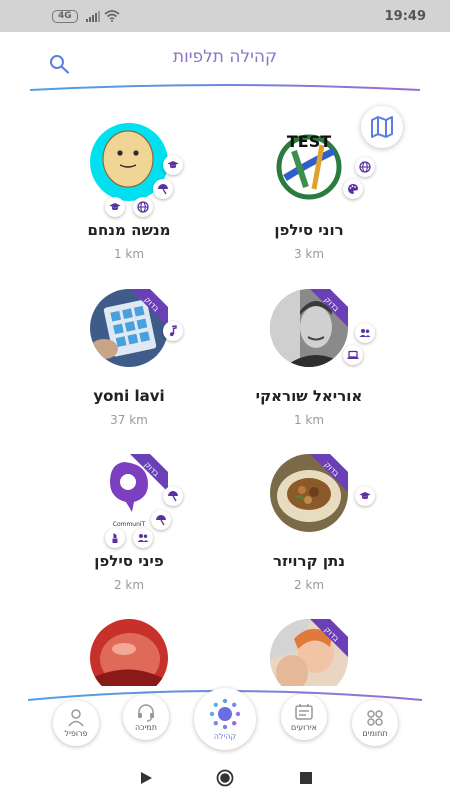 The width and height of the screenshot is (450, 800). Describe the element at coordinates (129, 230) in the screenshot. I see `member-name: מנשה מנחם` at that location.